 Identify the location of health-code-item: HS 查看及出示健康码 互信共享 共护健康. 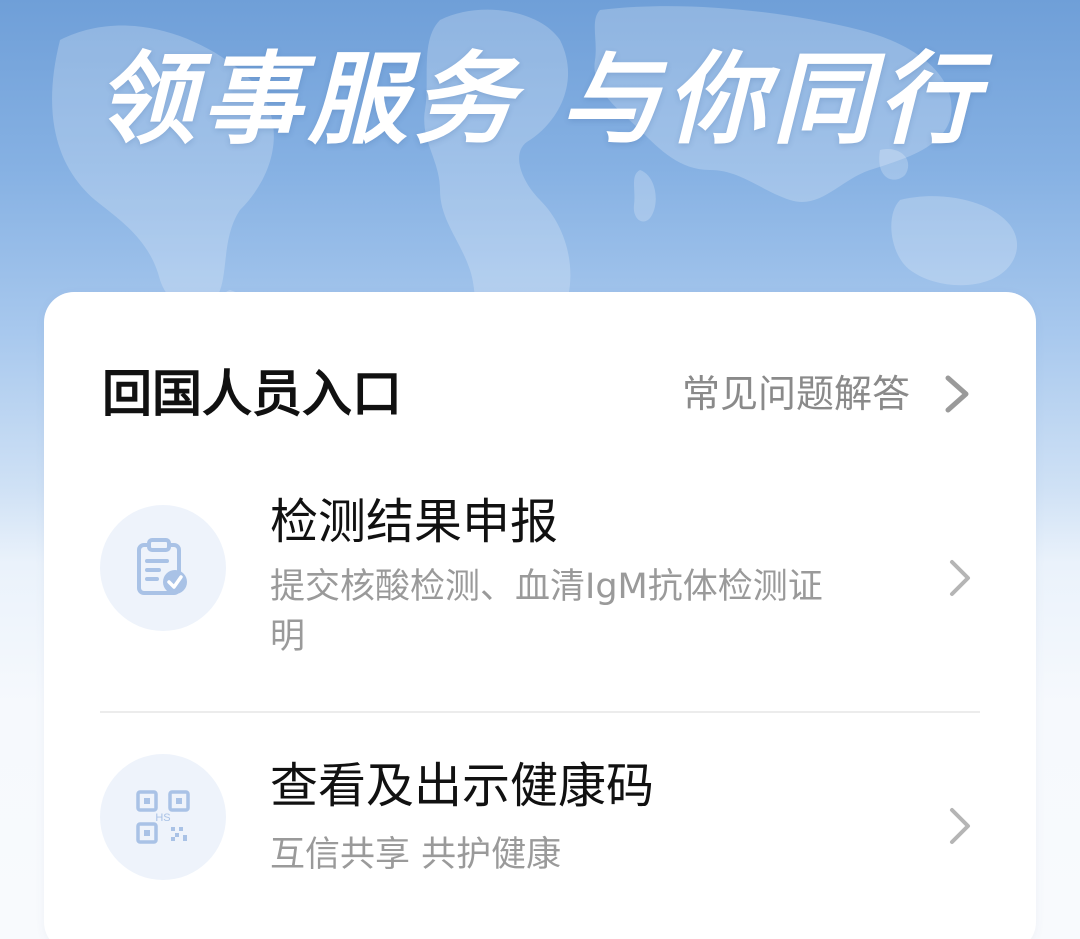
(540, 824).